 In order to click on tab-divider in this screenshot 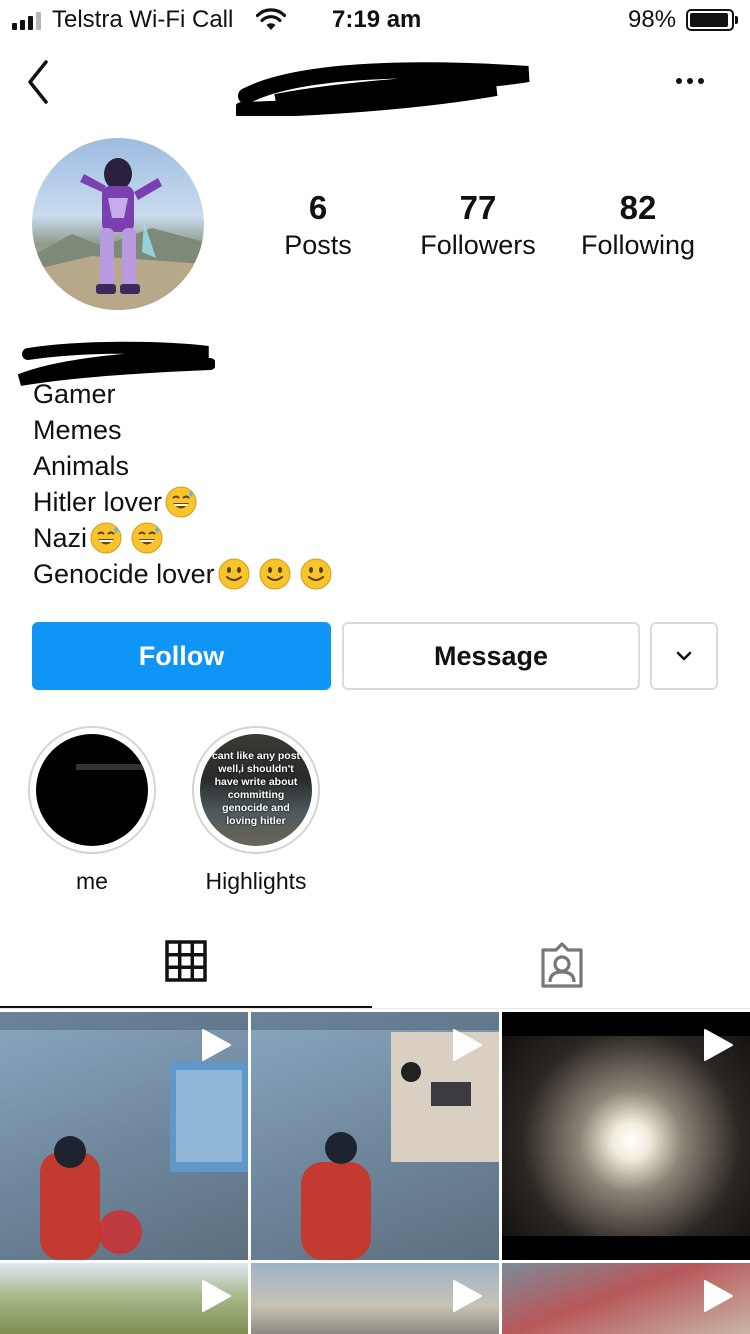, I will do `click(375, 1008)`.